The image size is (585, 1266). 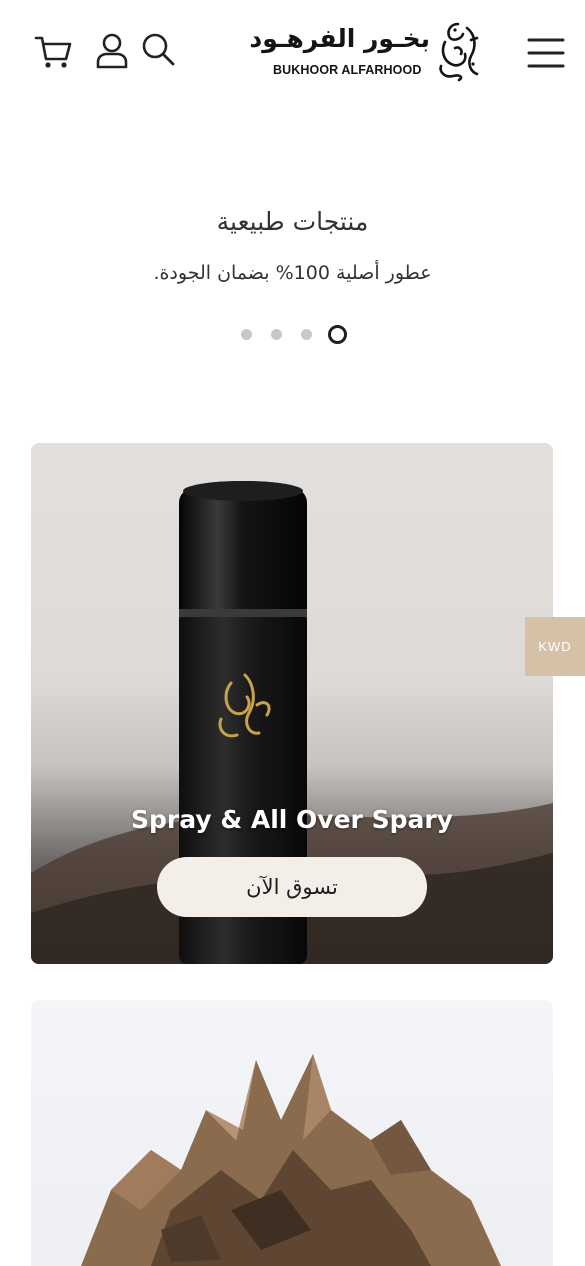 I want to click on carousel-dots, so click(x=294, y=335).